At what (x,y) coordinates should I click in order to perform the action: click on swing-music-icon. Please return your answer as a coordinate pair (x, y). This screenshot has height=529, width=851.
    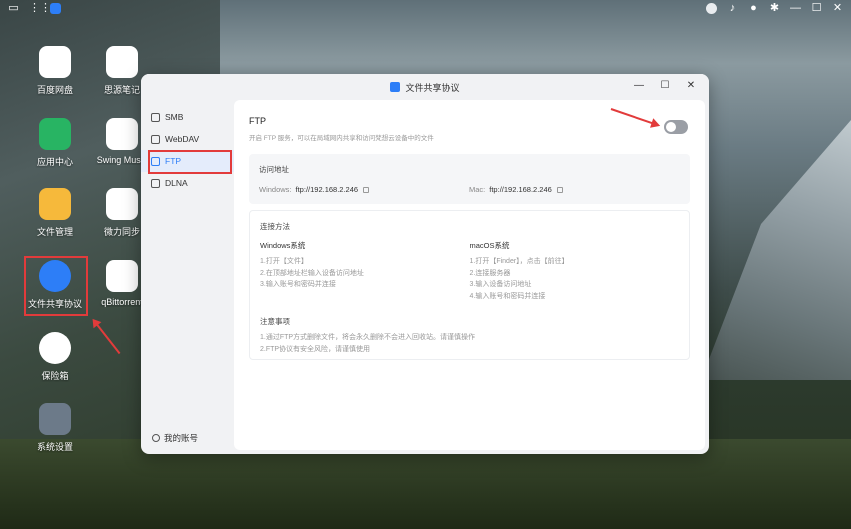
    Looking at the image, I should click on (122, 134).